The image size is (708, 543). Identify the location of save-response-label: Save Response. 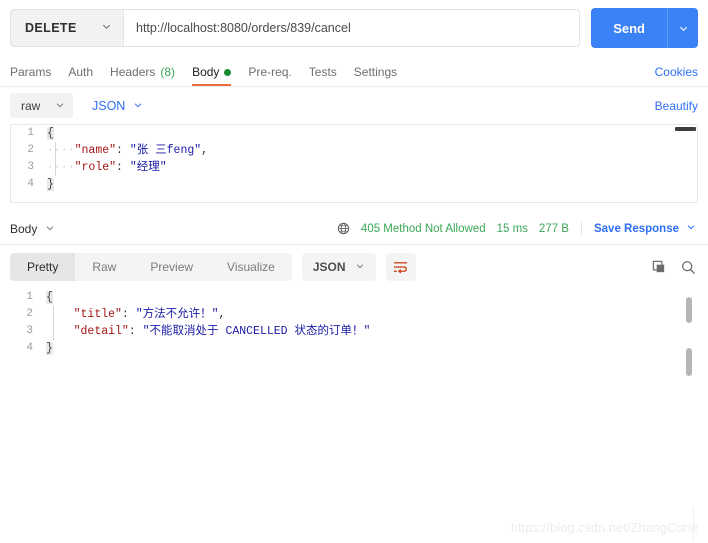
(636, 228).